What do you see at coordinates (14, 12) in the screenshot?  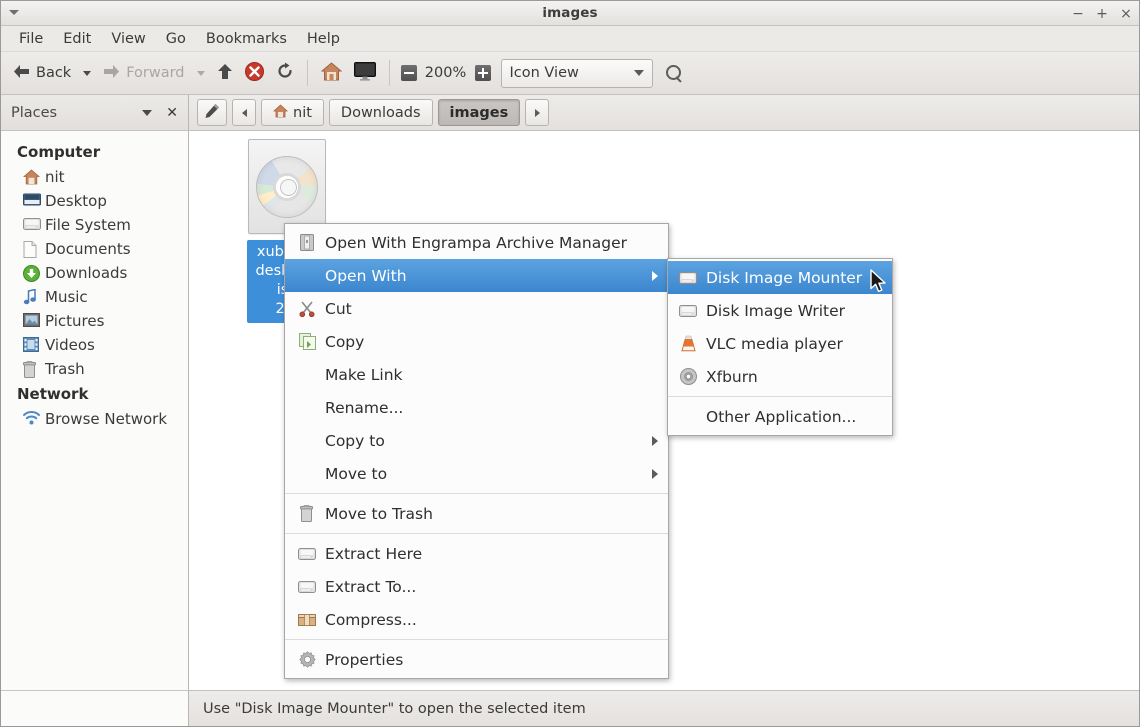 I see `window-menu-icon` at bounding box center [14, 12].